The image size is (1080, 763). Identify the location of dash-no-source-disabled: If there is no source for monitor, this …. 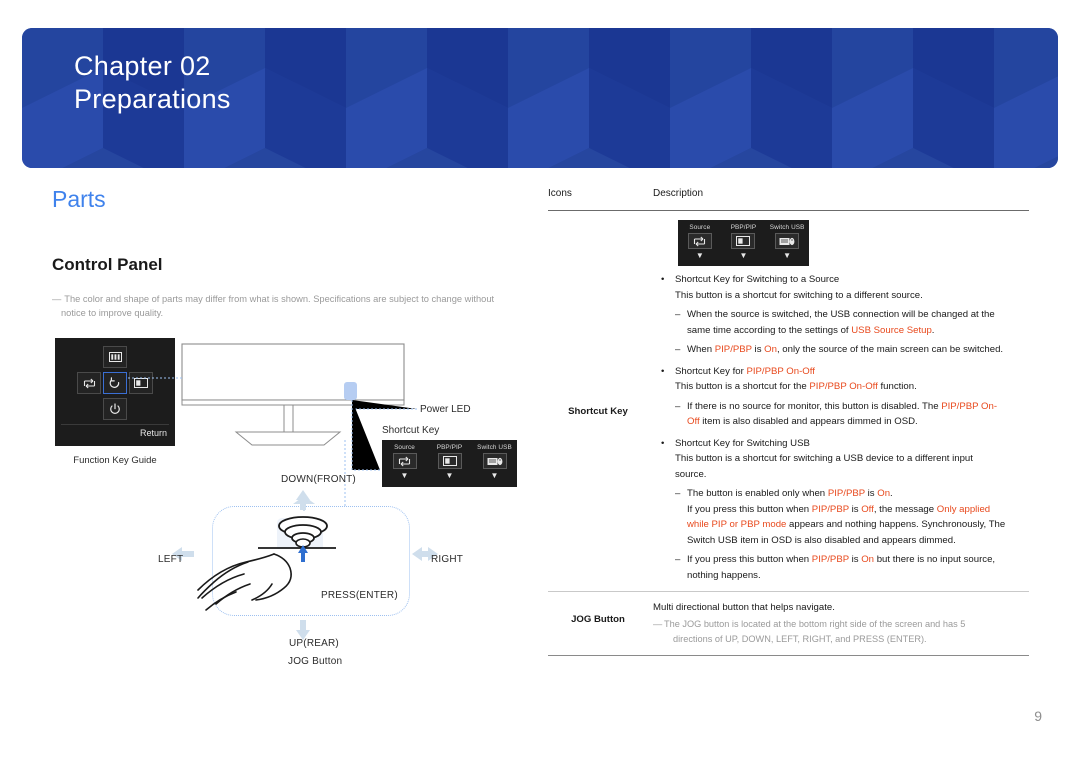
(841, 407).